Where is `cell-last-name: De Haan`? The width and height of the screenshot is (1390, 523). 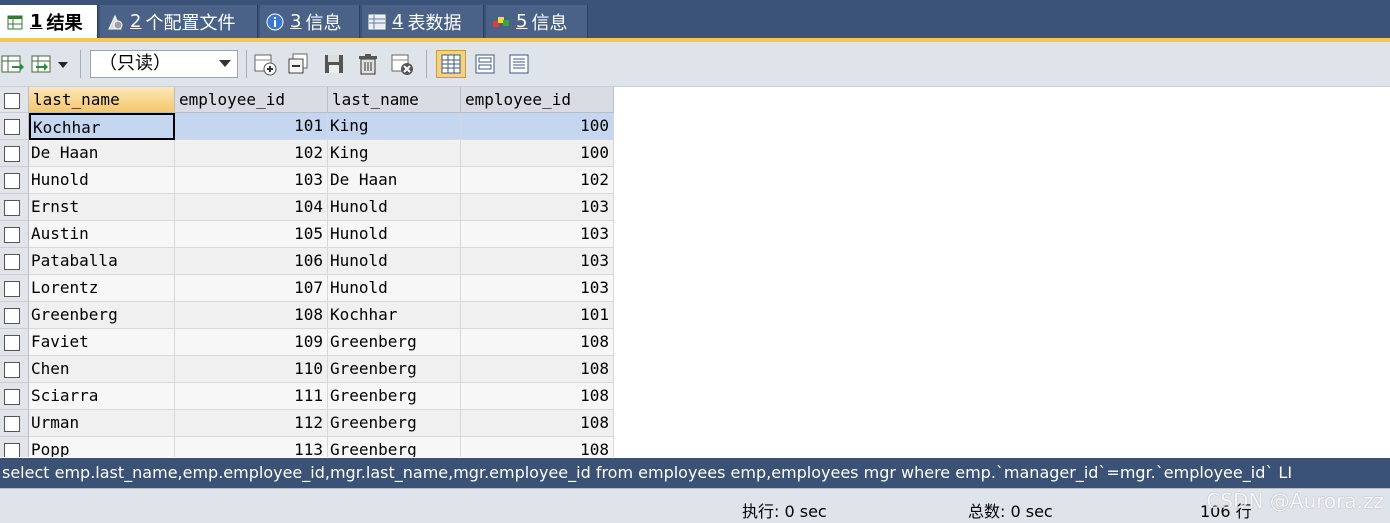 cell-last-name: De Haan is located at coordinates (102, 153).